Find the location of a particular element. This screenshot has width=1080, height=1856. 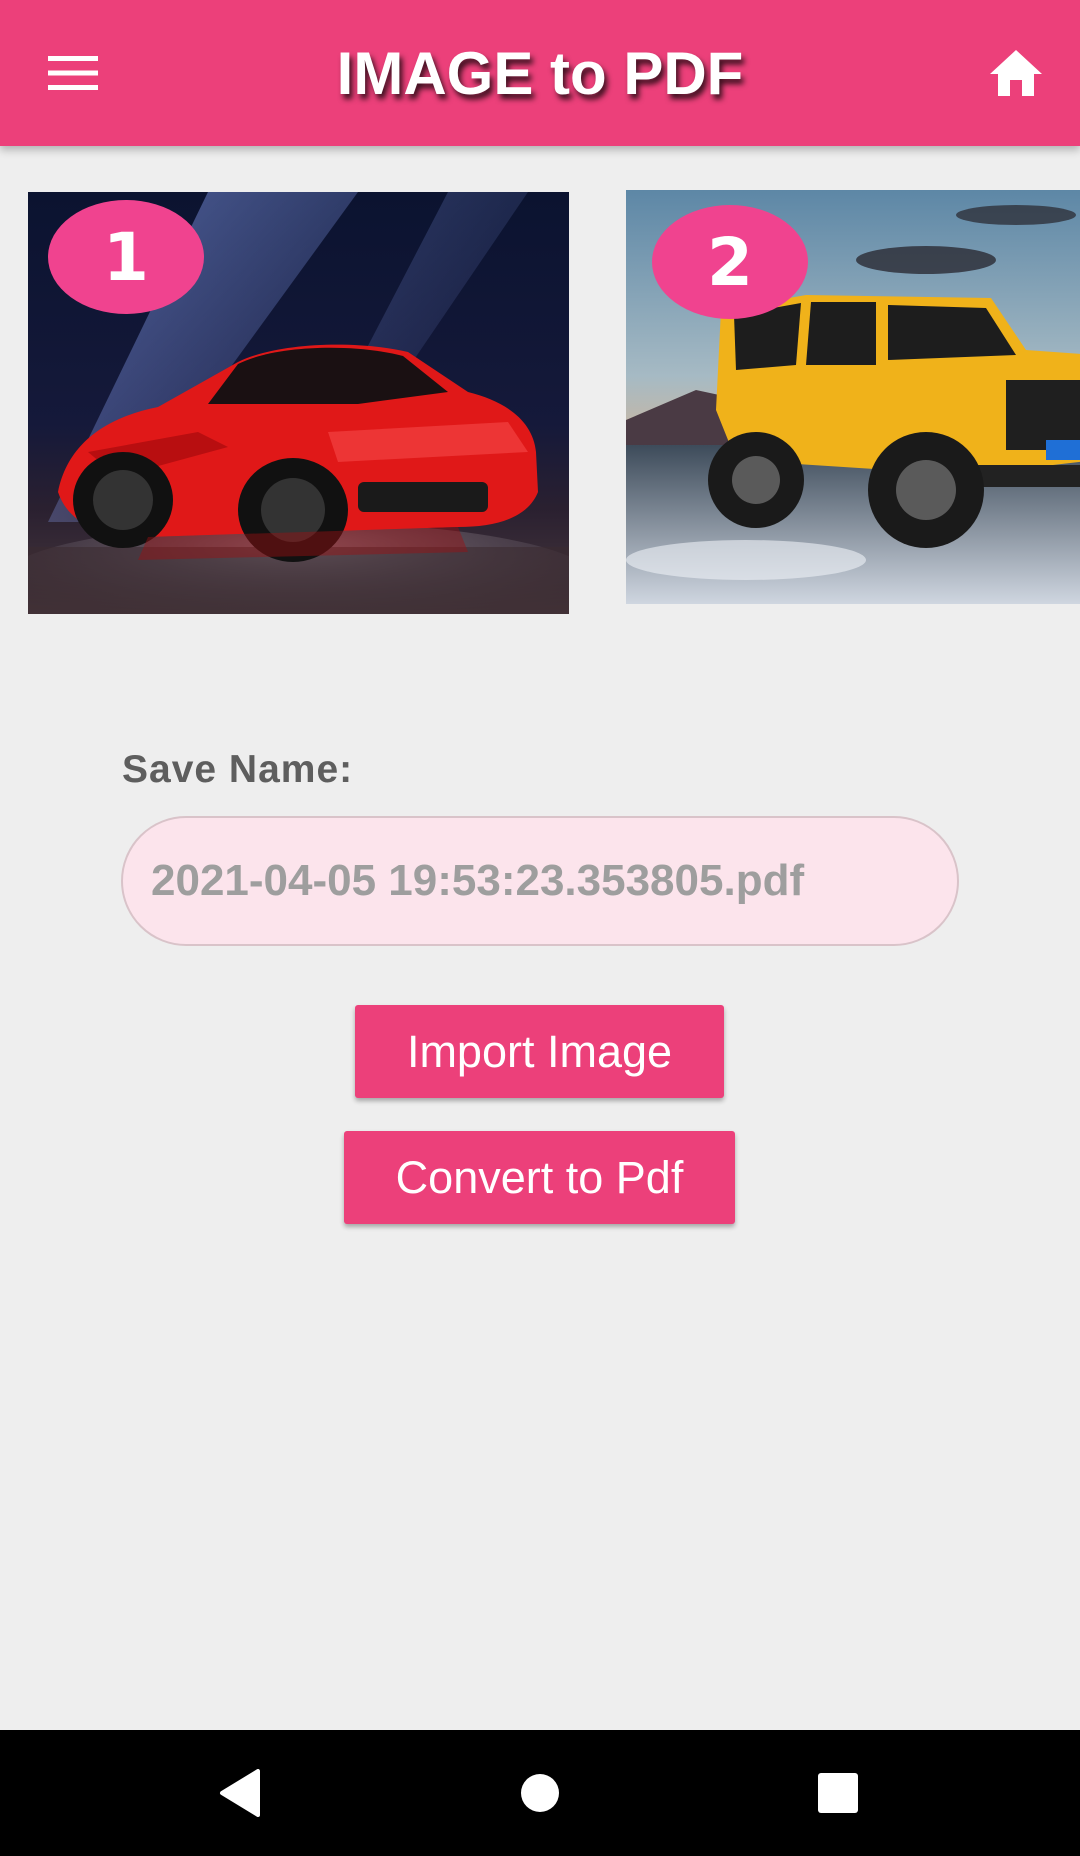

convert-to-pdf-button: Convert to Pdf is located at coordinates (539, 1177).